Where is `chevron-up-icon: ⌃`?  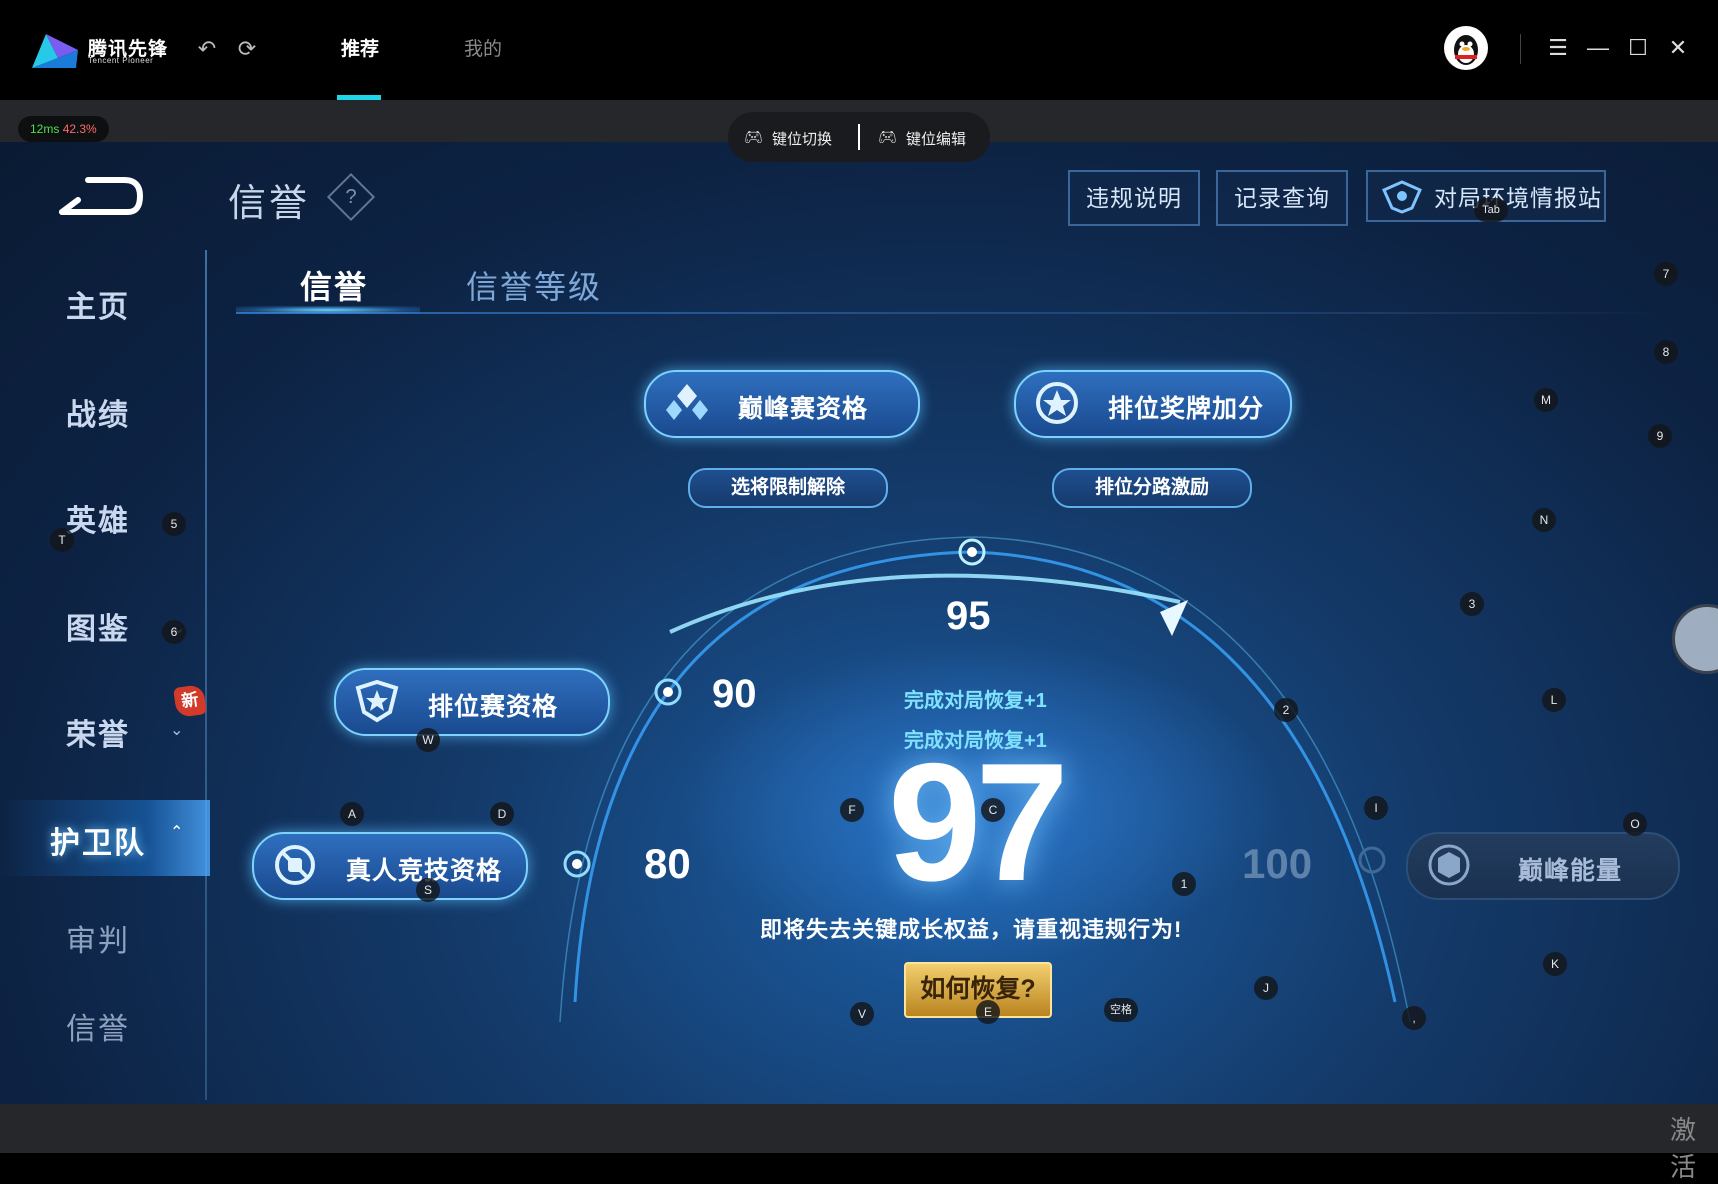
chevron-up-icon: ⌃ is located at coordinates (177, 832).